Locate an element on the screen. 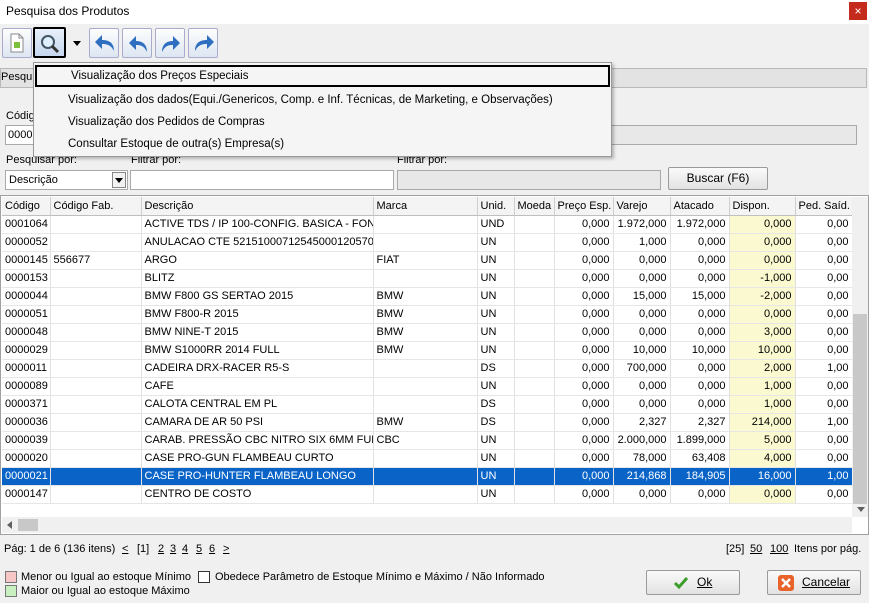 This screenshot has width=869, height=603. table-row: 0000153 BLITZ UN 0,000 0,000 0,000 -1,000 0,00 is located at coordinates (427, 278).